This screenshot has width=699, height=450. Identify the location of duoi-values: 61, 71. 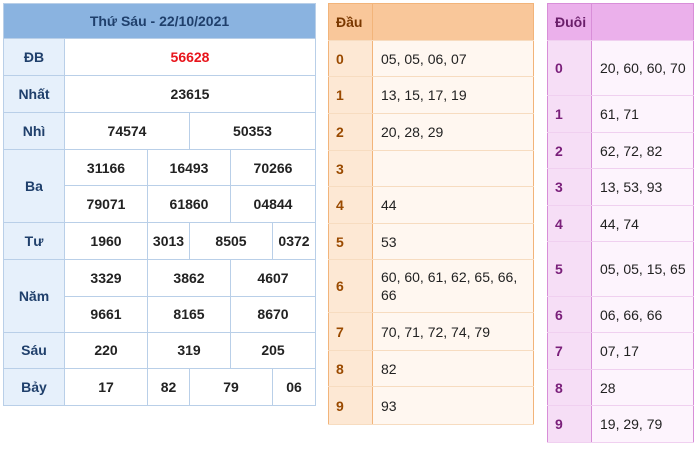
(642, 114).